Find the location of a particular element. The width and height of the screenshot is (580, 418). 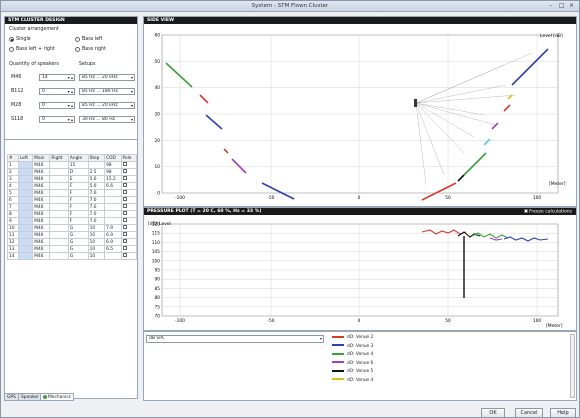

table-row: 14 M46 G 10 is located at coordinates (72, 256).